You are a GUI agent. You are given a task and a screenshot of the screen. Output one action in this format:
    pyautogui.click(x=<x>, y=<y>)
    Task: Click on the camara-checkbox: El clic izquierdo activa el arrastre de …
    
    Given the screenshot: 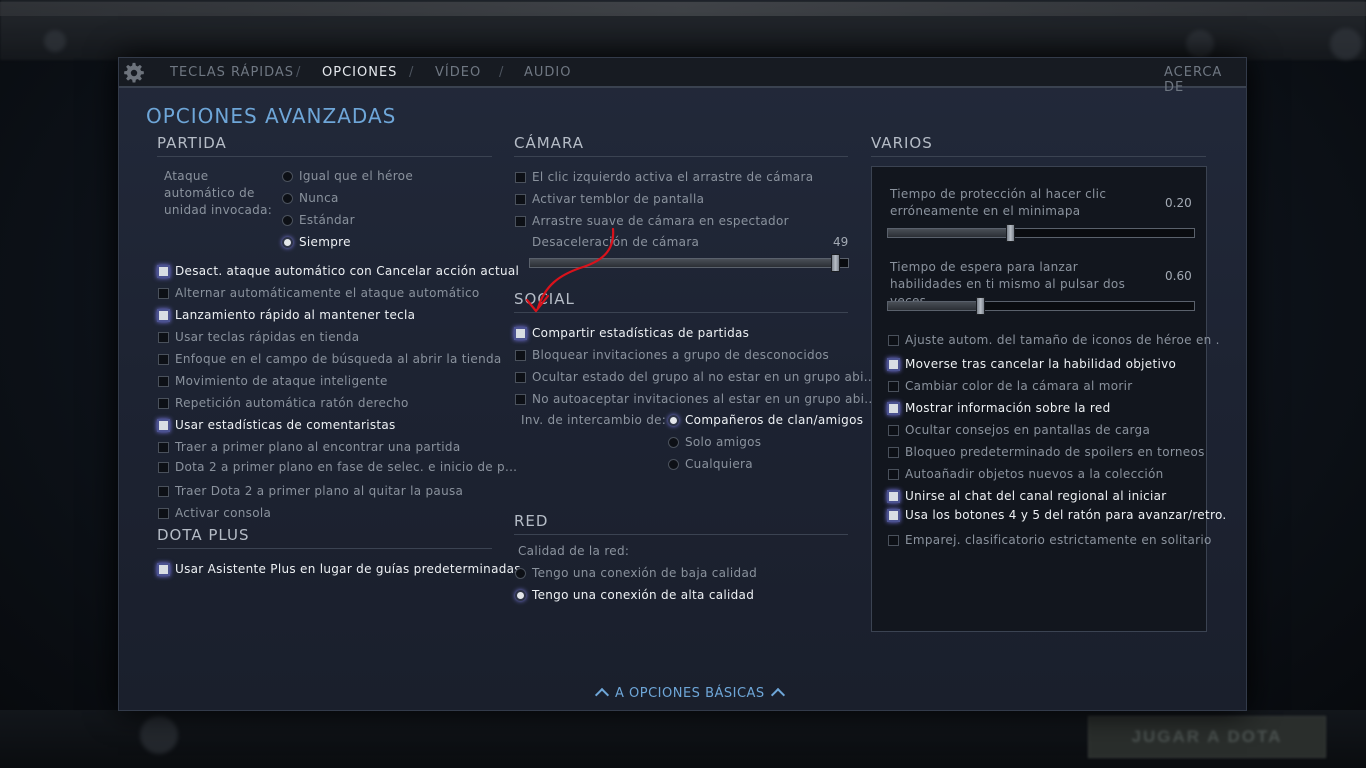 What is the action you would take?
    pyautogui.click(x=664, y=177)
    